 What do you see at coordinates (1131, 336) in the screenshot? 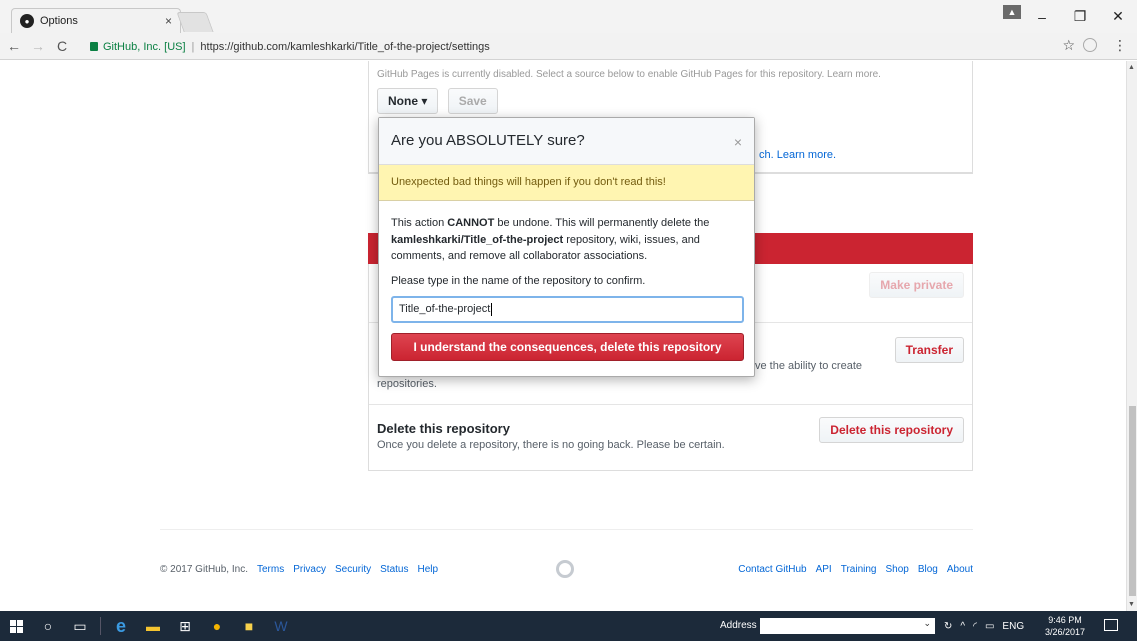
I see `page-scrollbar: ▲ ▼` at bounding box center [1131, 336].